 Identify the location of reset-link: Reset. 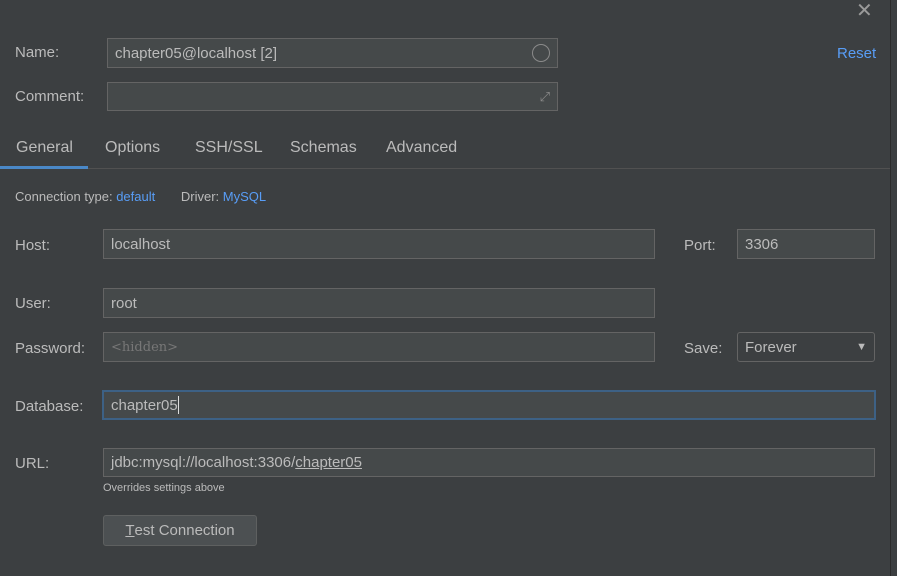
(856, 53).